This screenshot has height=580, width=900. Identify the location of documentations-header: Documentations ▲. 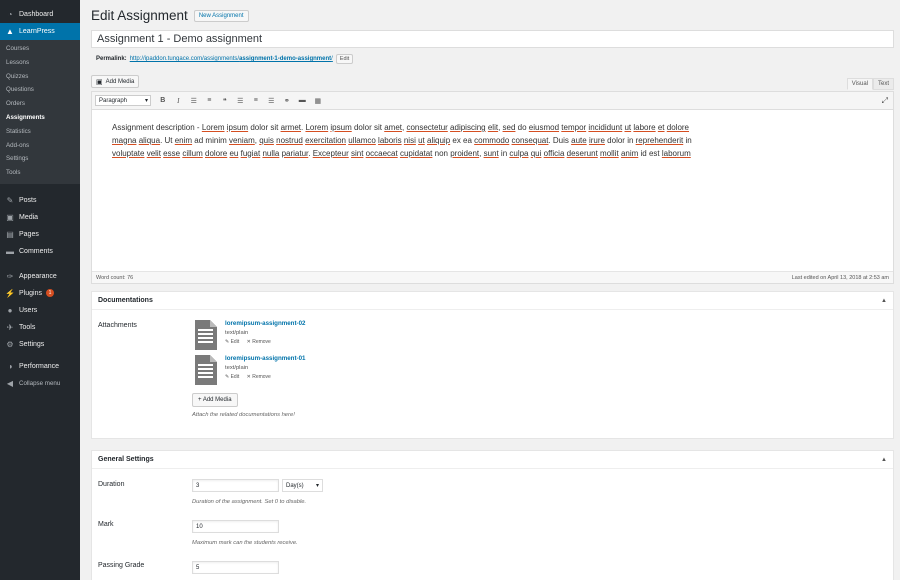
(492, 301).